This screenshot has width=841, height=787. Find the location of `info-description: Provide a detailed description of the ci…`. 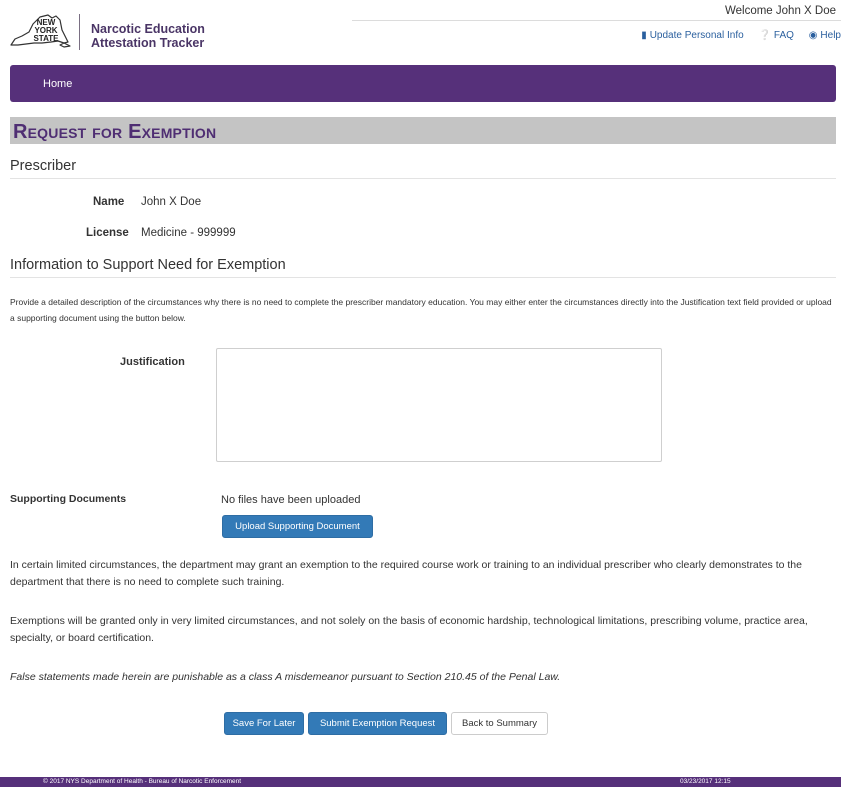

info-description: Provide a detailed description of the ci… is located at coordinates (421, 310).